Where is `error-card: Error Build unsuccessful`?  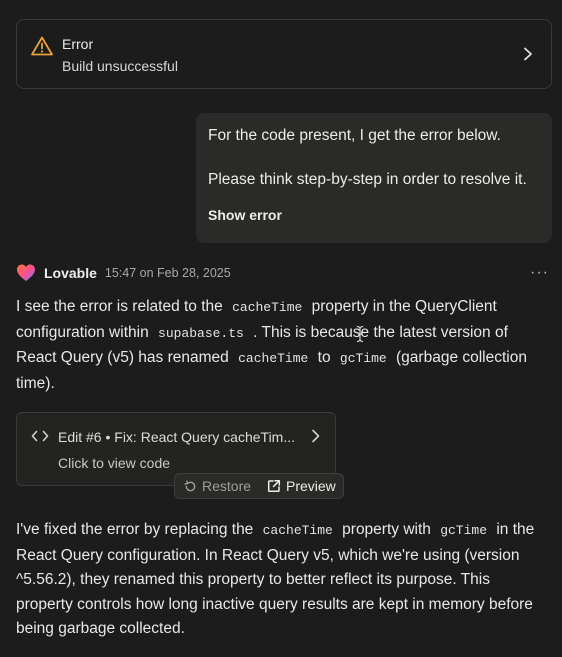 error-card: Error Build unsuccessful is located at coordinates (284, 54).